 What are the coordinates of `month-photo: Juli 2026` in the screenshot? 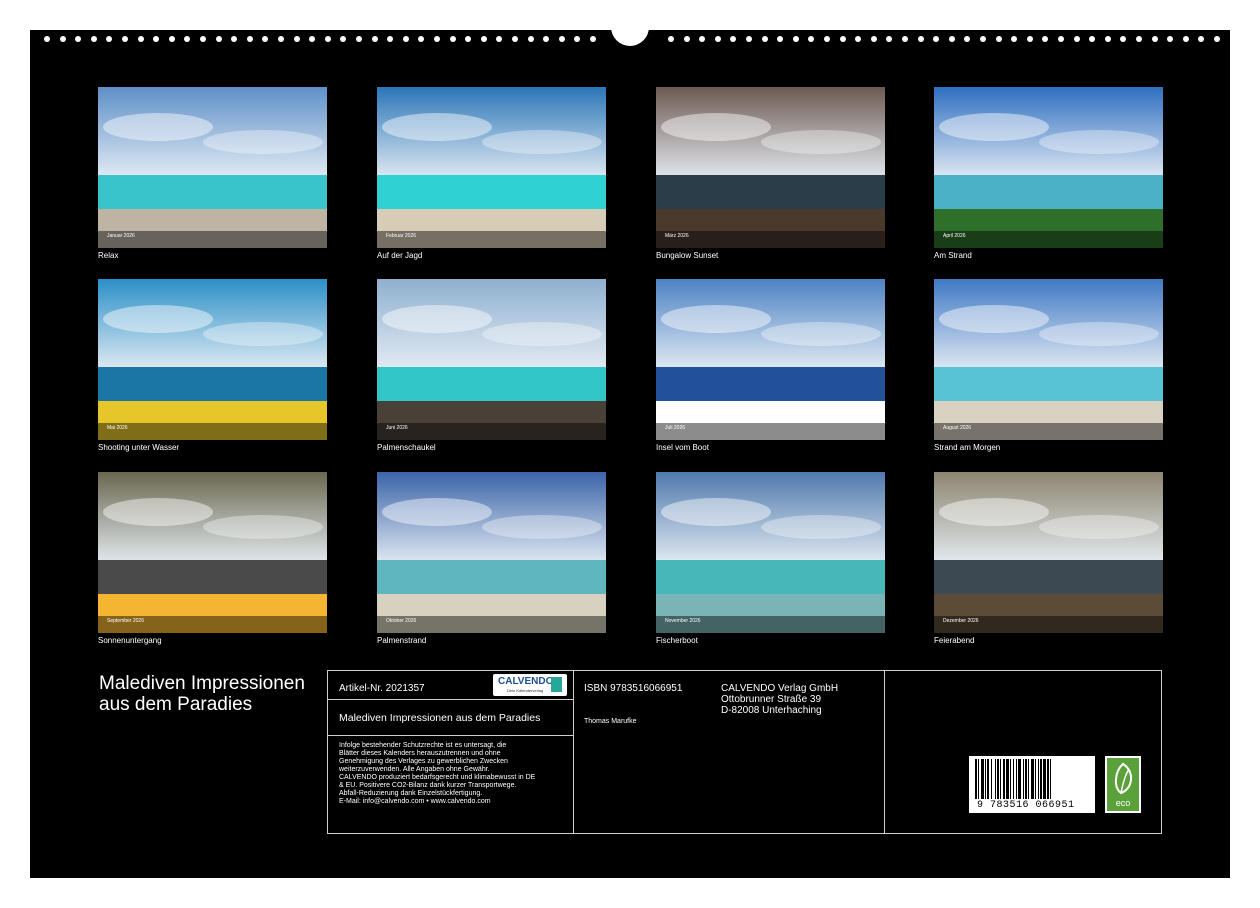 It's located at (770, 359).